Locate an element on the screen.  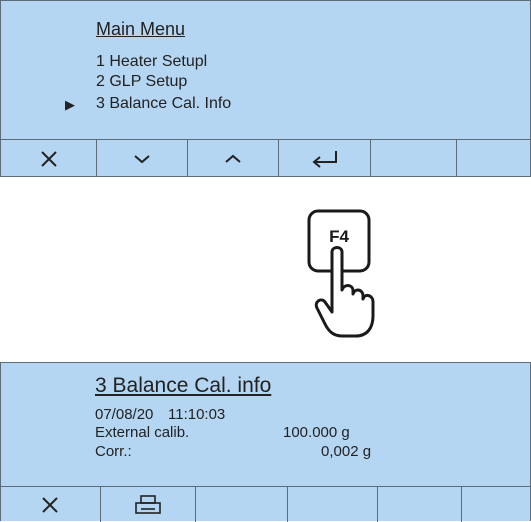
enter-icon is located at coordinates (324, 159).